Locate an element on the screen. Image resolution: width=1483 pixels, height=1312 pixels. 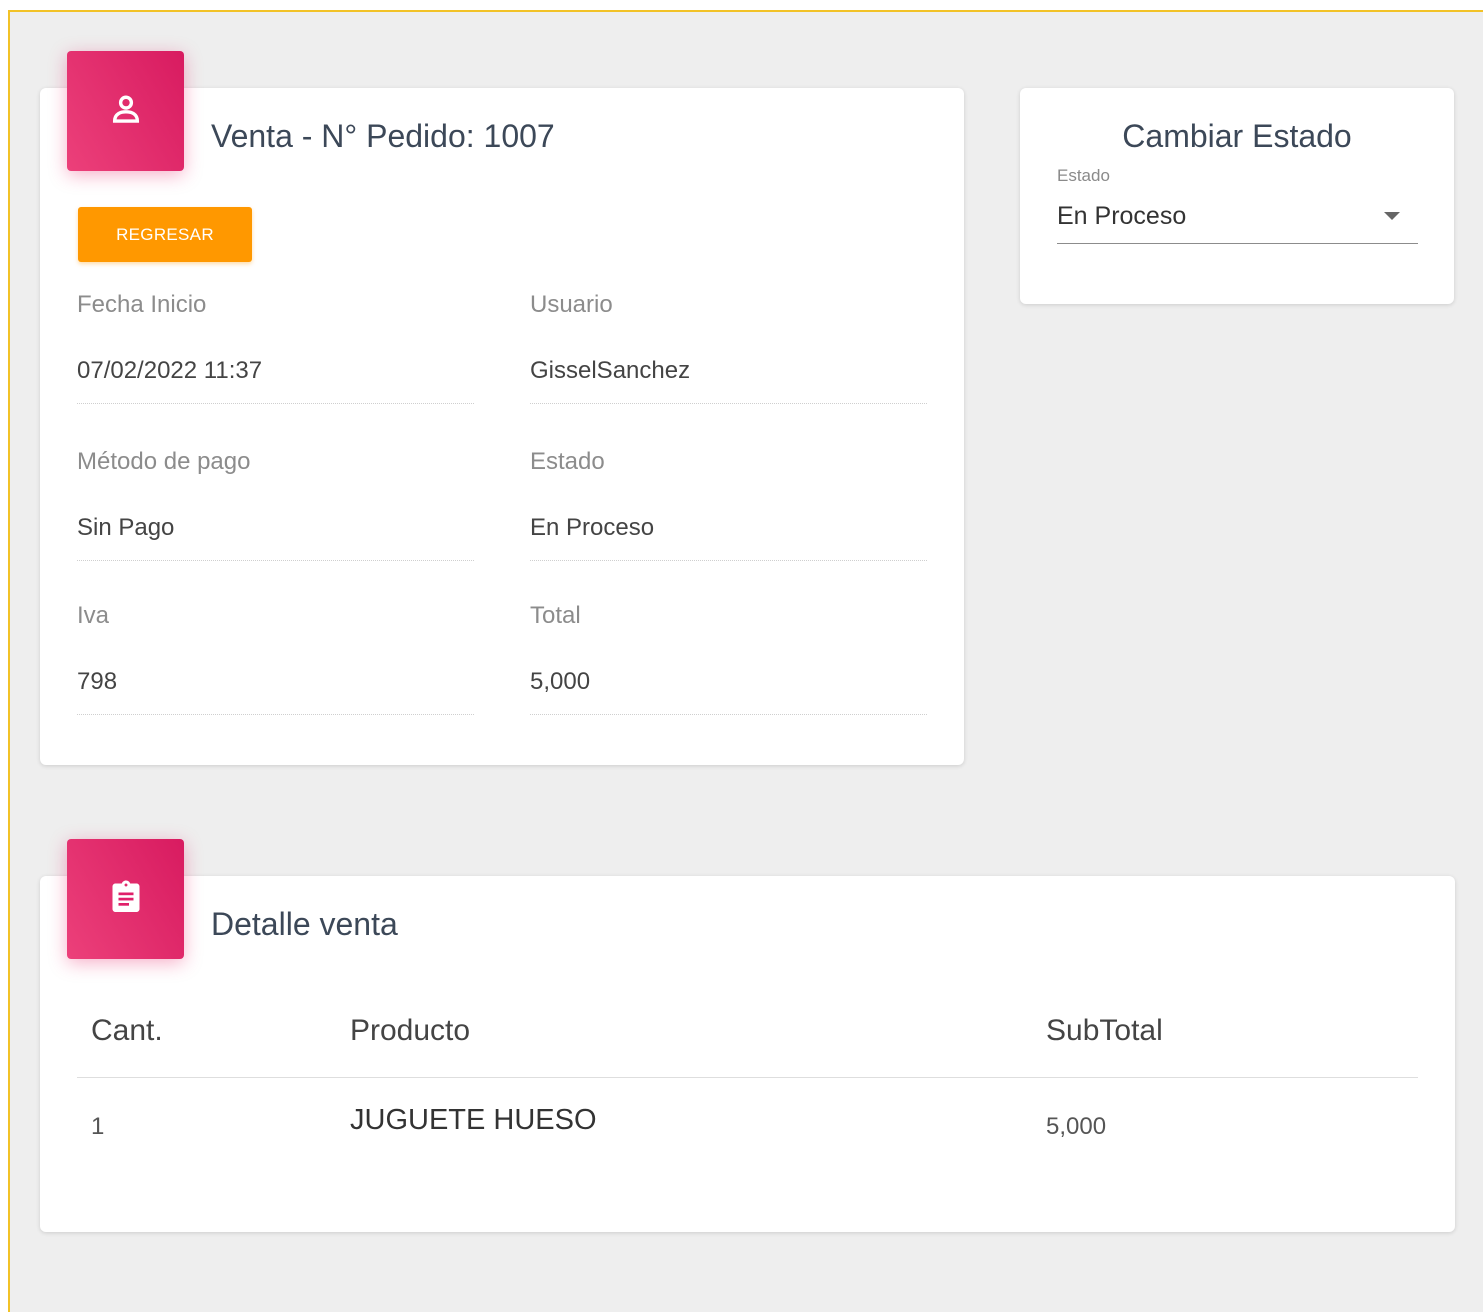
venta-card-title: Venta - N° Pedido: 1007 is located at coordinates (383, 136).